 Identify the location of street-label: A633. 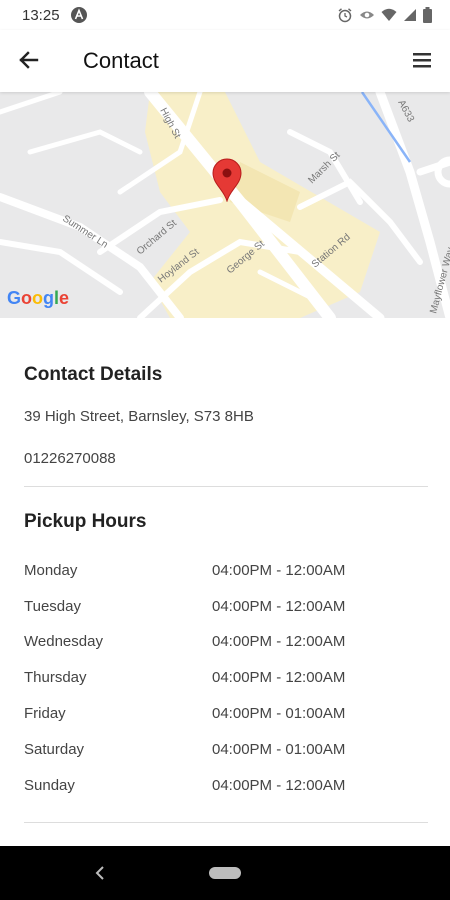
(405, 111).